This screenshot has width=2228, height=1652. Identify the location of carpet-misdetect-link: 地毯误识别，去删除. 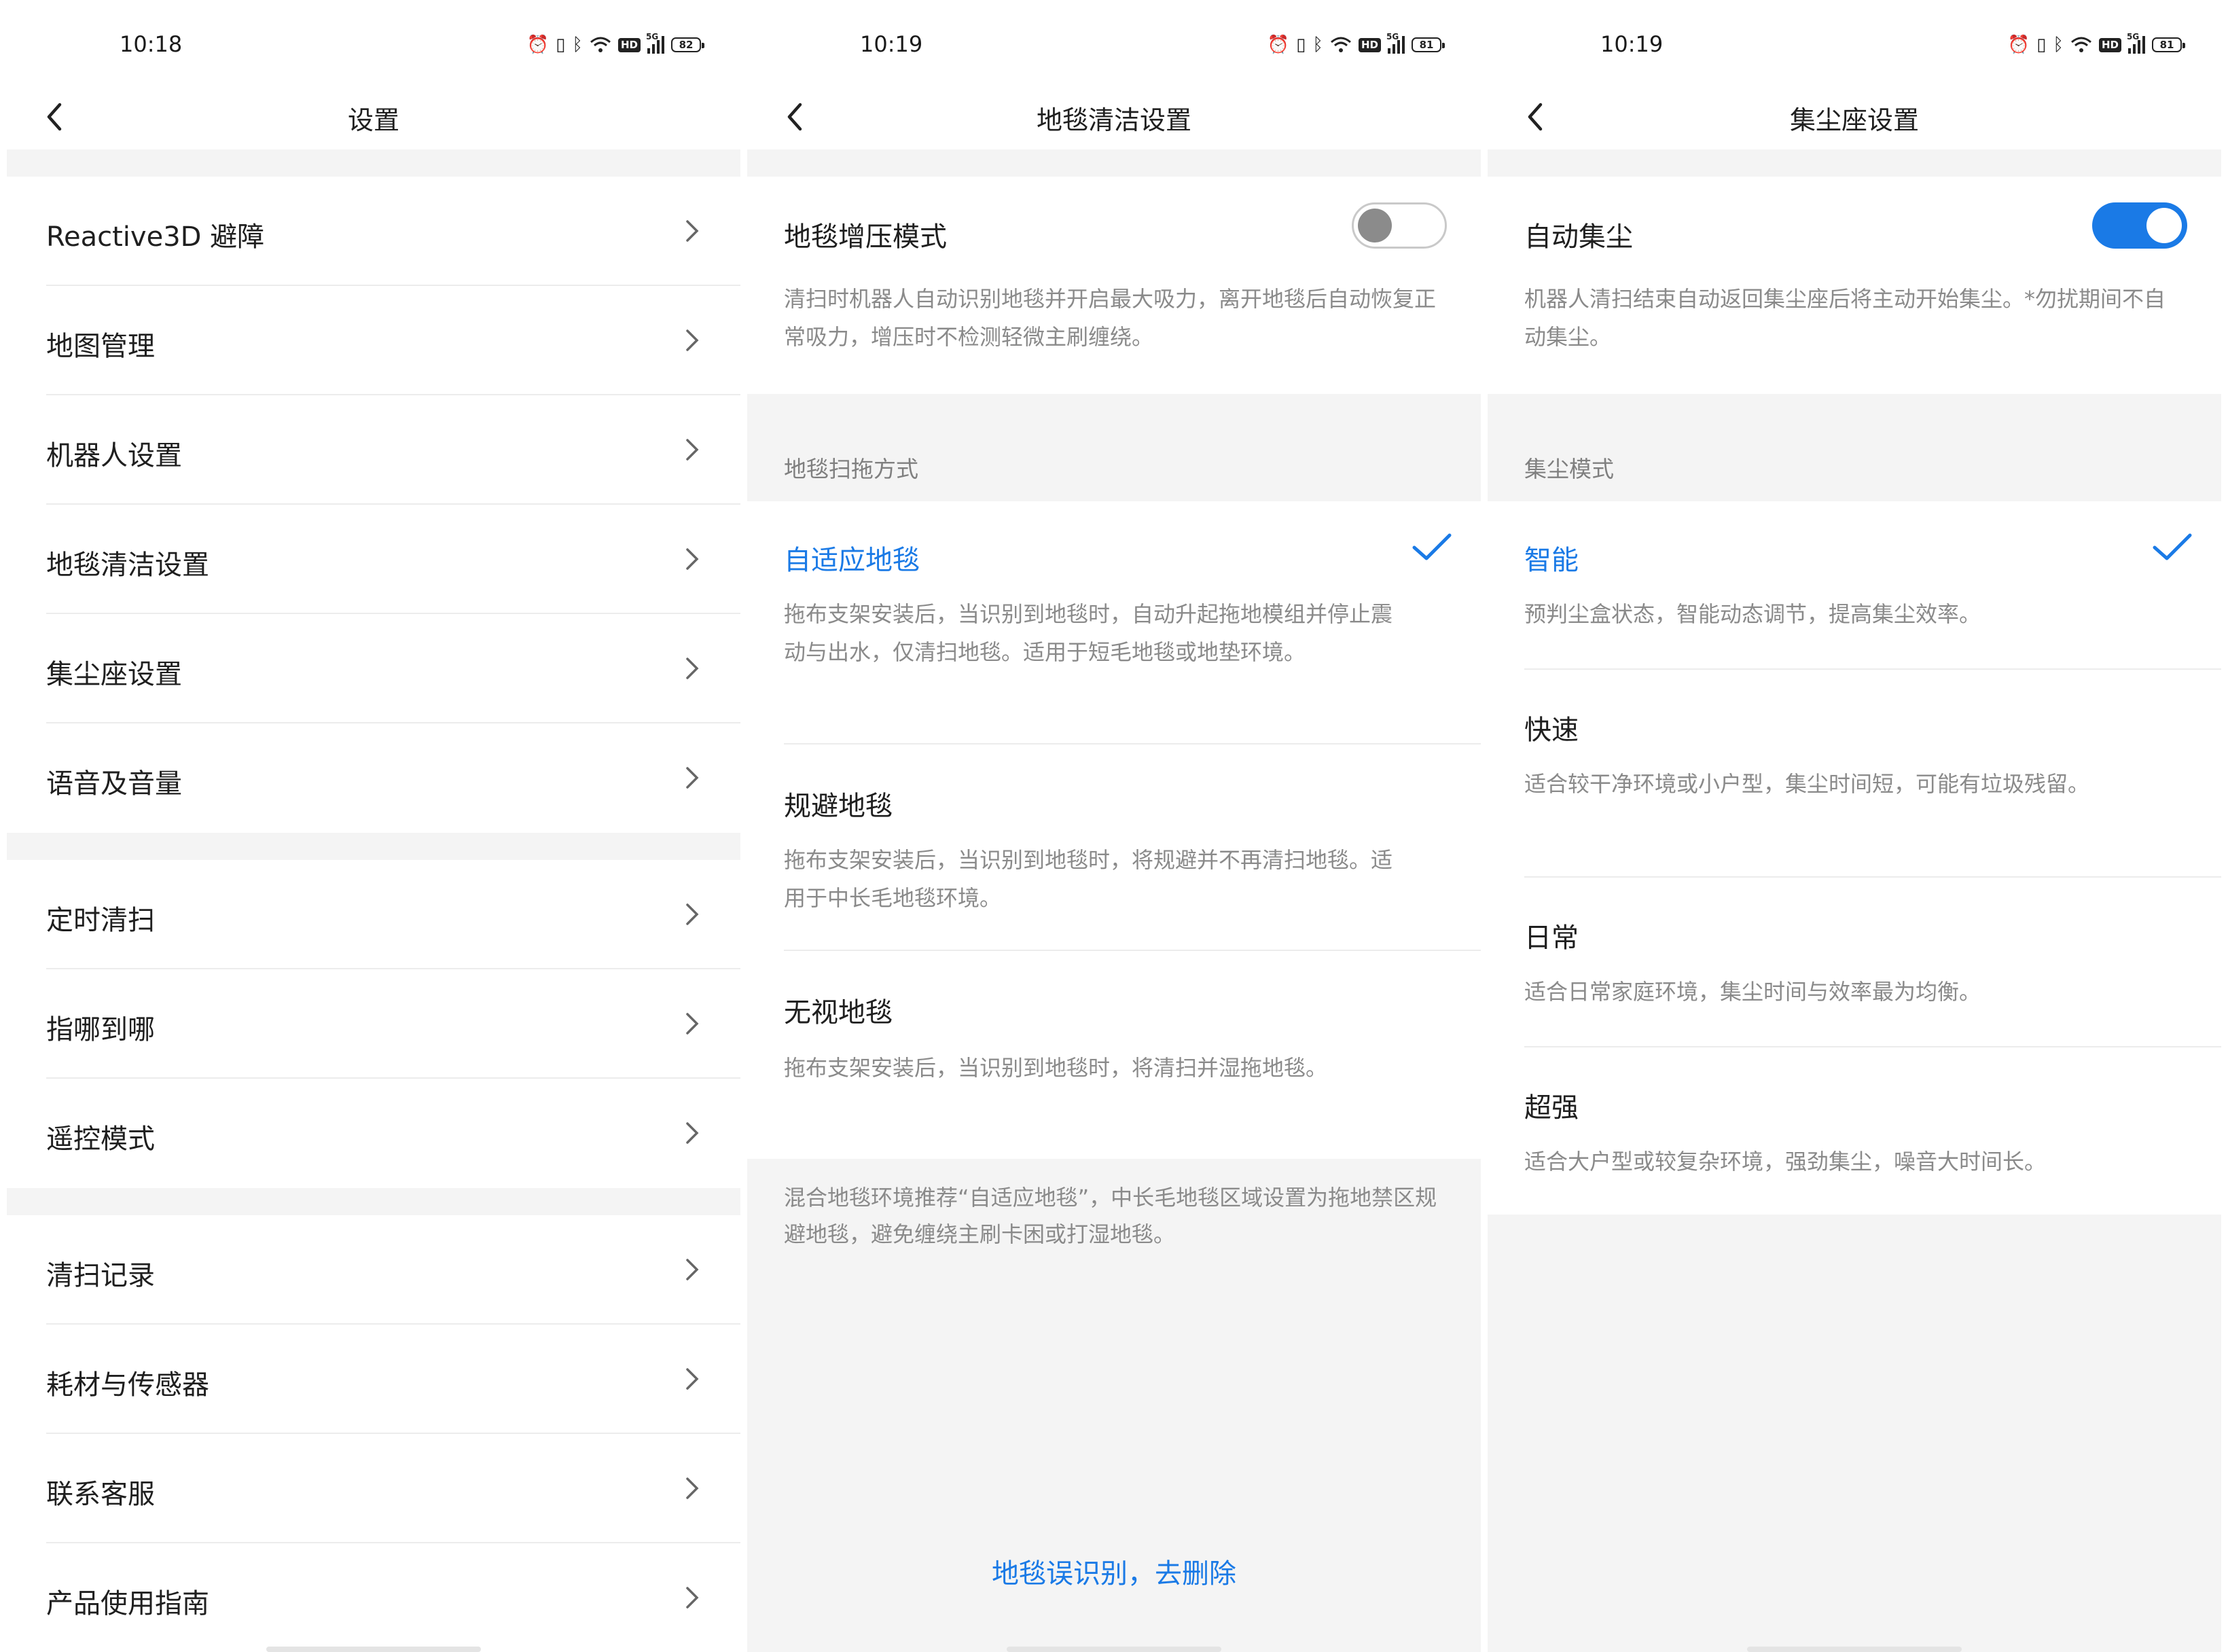
(1114, 1571).